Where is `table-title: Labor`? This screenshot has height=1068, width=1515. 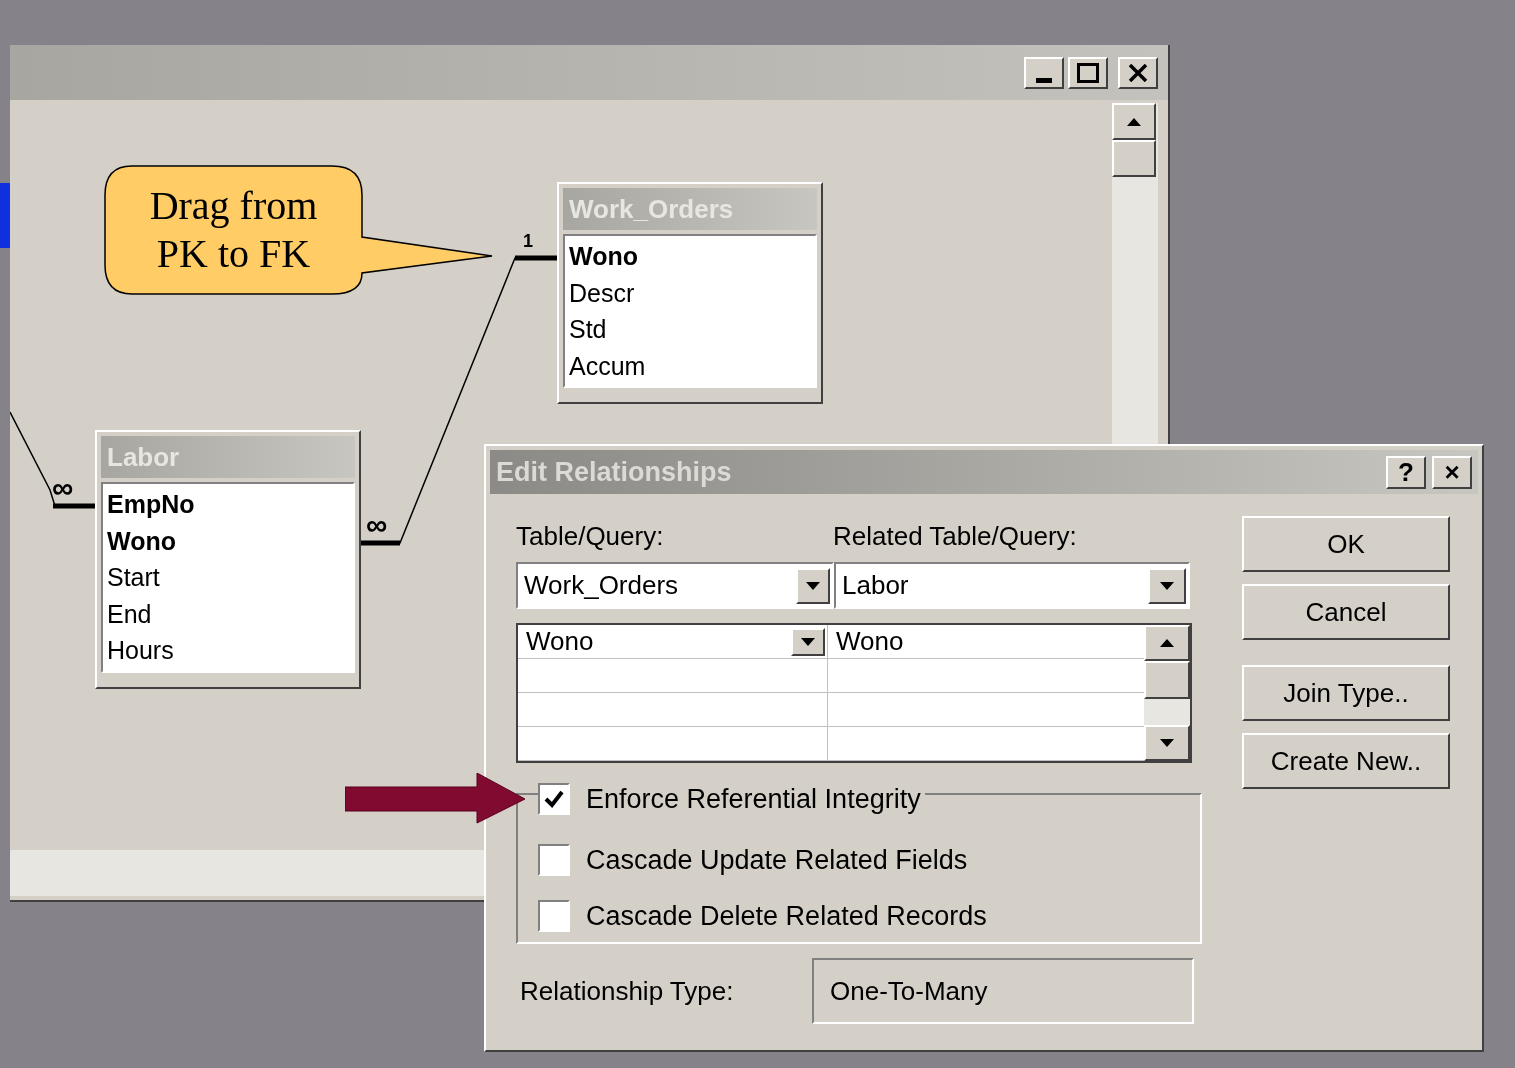
table-title: Labor is located at coordinates (228, 457).